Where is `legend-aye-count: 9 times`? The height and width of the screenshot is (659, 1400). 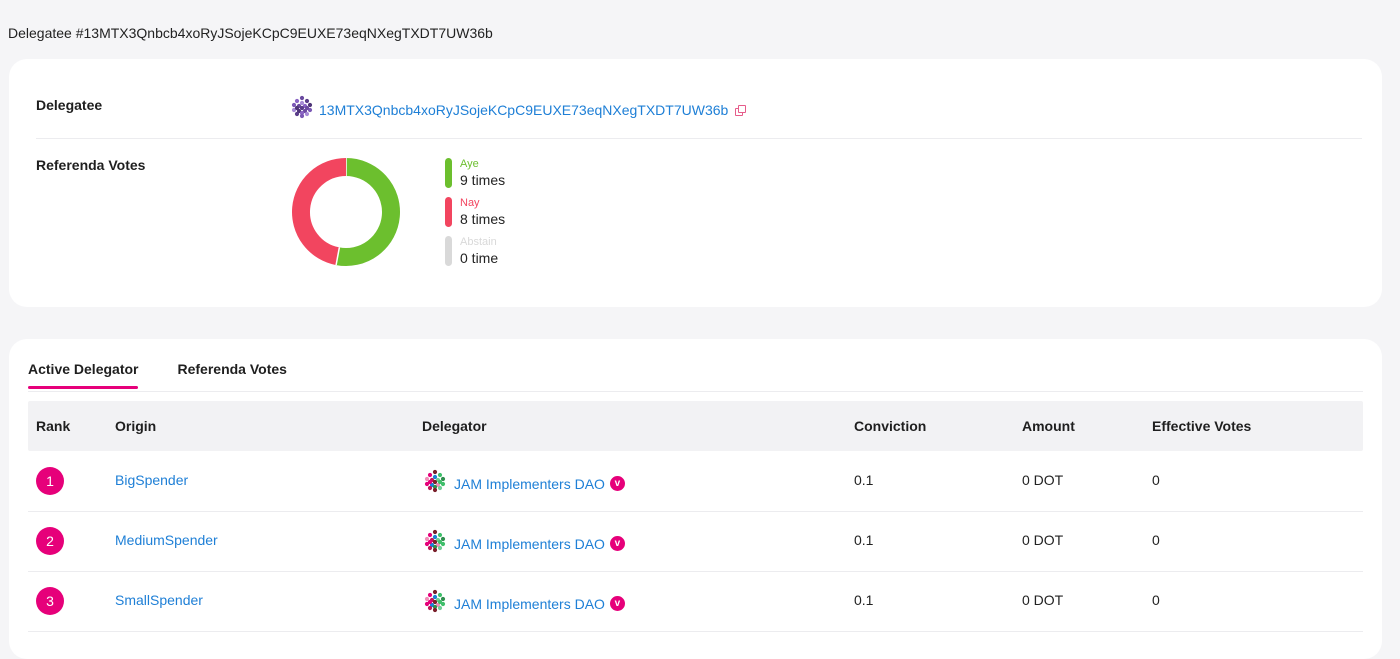 legend-aye-count: 9 times is located at coordinates (483, 180).